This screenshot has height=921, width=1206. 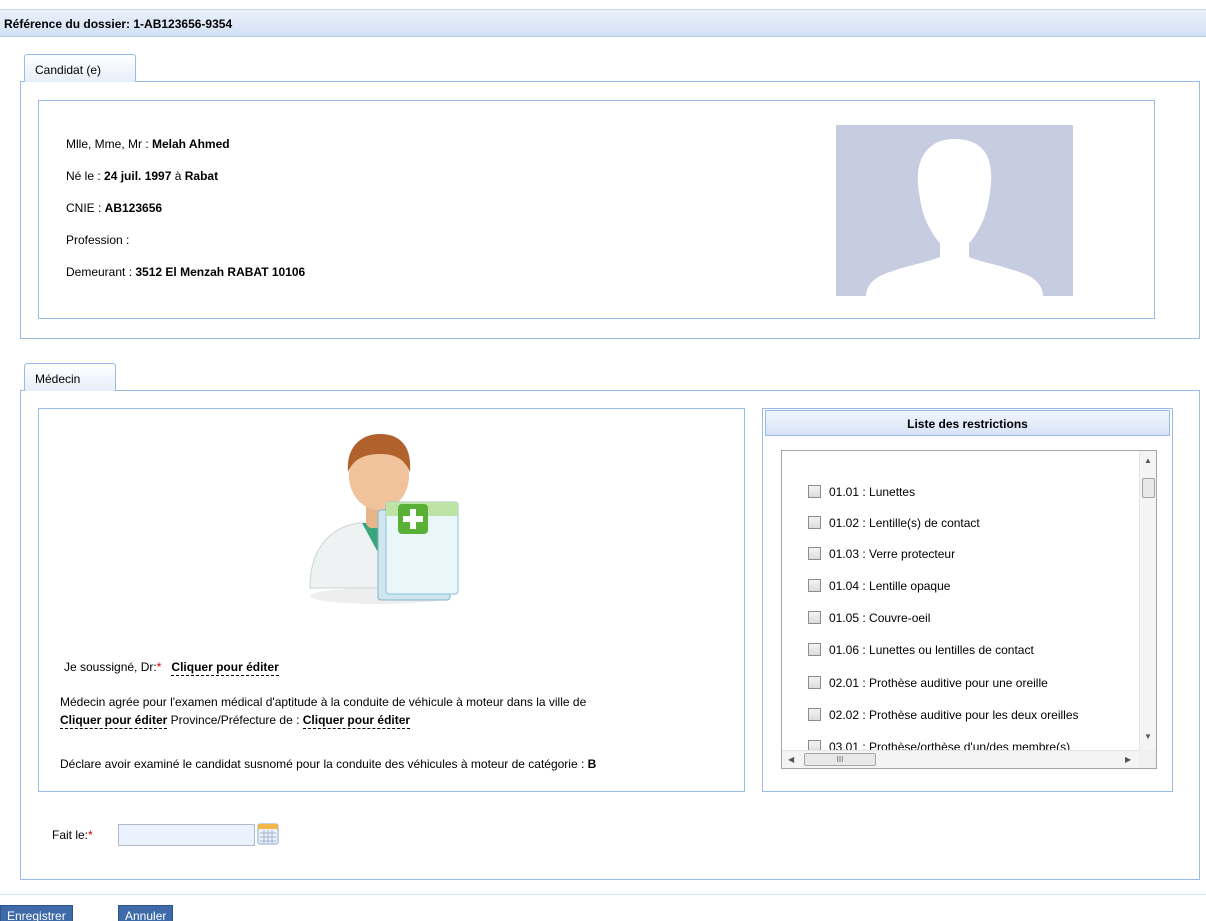 What do you see at coordinates (1148, 461) in the screenshot?
I see `scroll-up-icon: ▲` at bounding box center [1148, 461].